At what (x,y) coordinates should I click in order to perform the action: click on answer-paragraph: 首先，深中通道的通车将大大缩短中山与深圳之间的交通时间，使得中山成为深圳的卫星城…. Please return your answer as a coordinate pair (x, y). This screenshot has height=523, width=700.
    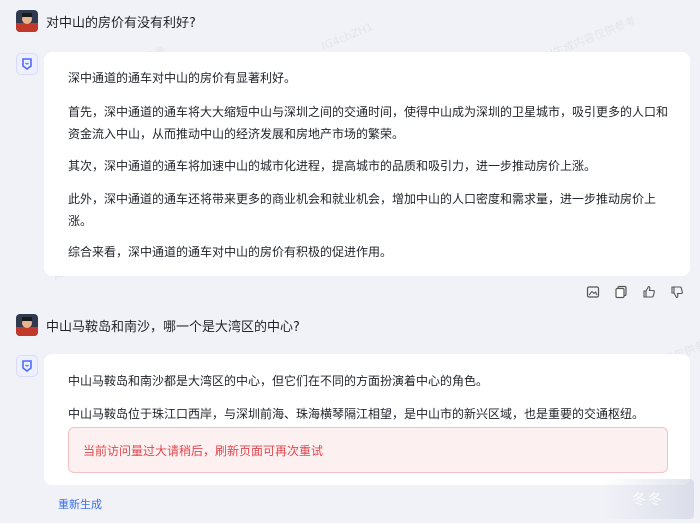
    Looking at the image, I should click on (368, 123).